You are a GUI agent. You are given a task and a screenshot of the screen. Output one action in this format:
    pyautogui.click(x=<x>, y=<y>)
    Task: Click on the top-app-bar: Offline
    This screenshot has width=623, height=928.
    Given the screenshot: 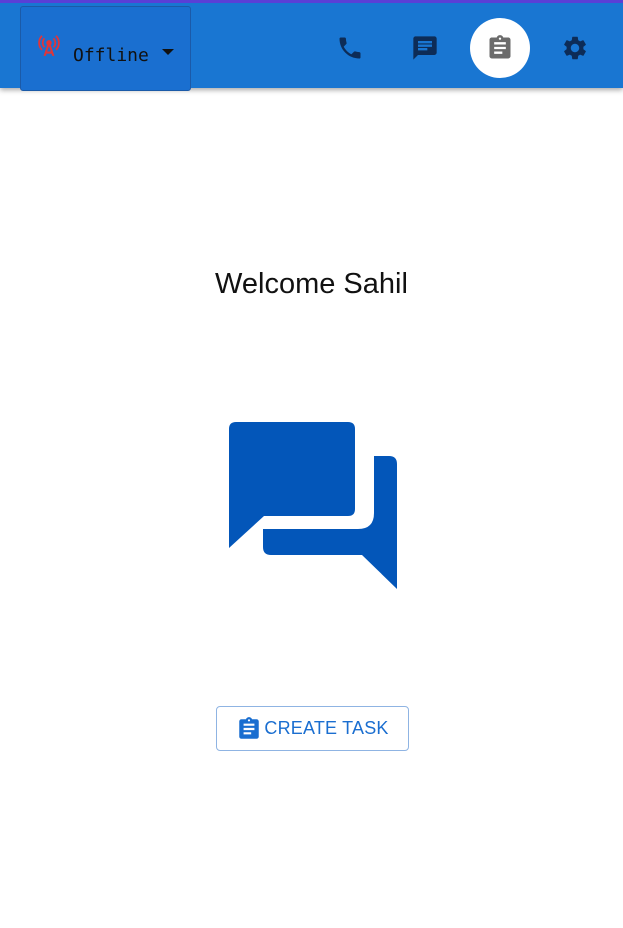 What is the action you would take?
    pyautogui.click(x=311, y=45)
    